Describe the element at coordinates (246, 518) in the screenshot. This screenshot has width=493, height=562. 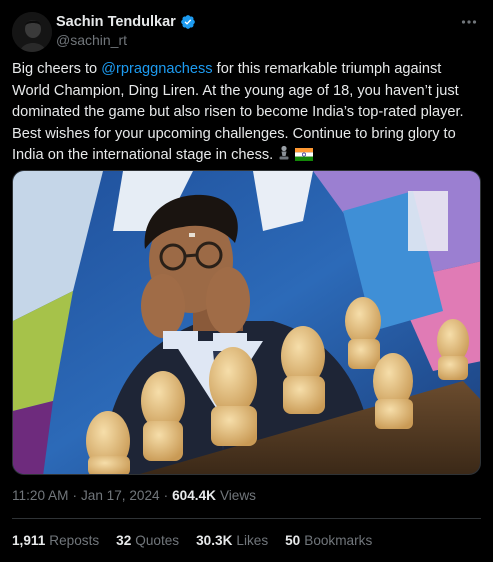
I see `divider` at that location.